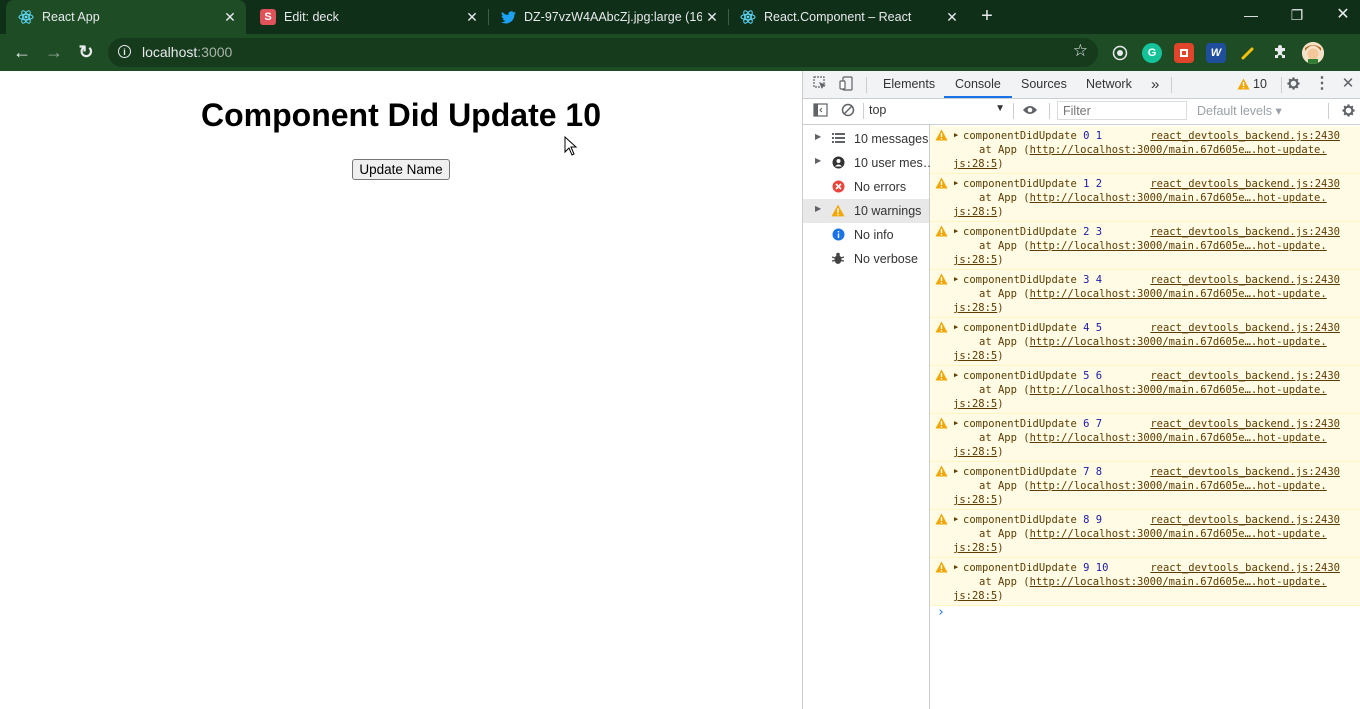 The height and width of the screenshot is (709, 1360). Describe the element at coordinates (820, 111) in the screenshot. I see `sidebar-toggle-icon` at that location.